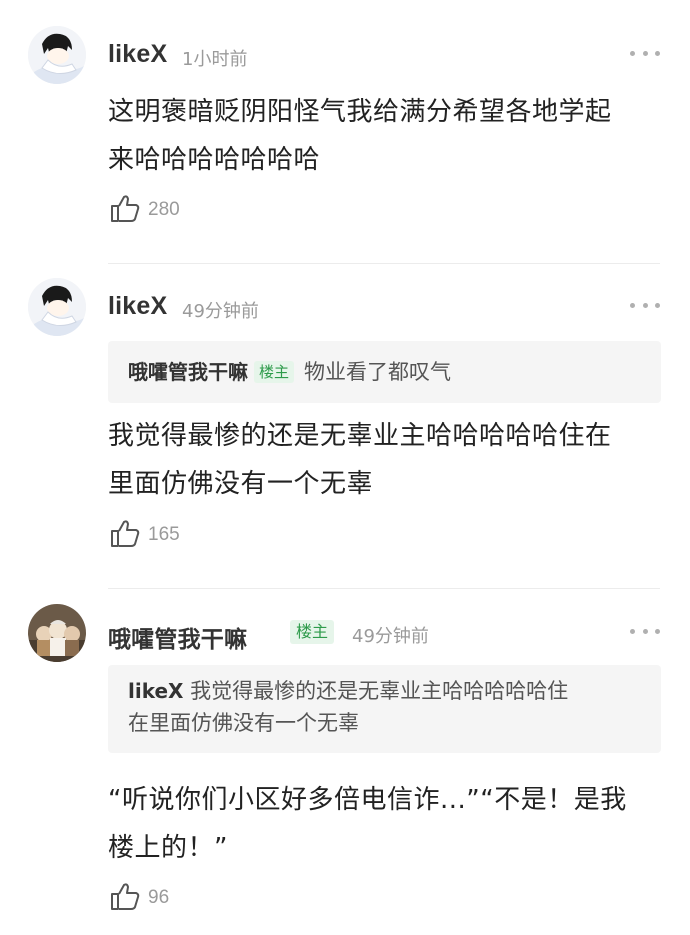 This screenshot has width=690, height=935. I want to click on quote-text: 我觉得最惨的还是无辜业主哈哈哈哈哈住, so click(379, 691).